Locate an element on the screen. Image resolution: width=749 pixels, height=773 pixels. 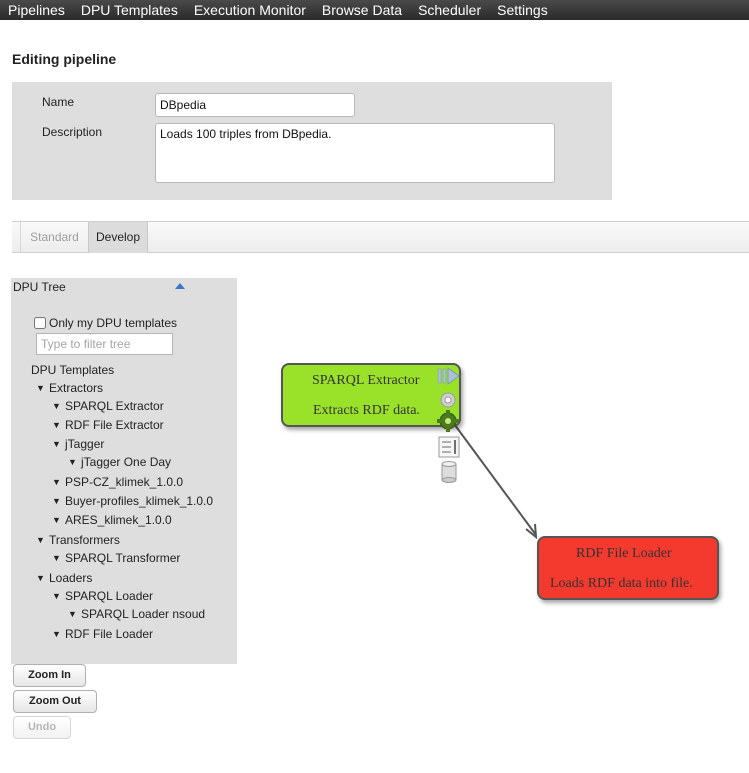
tree-node-jtagger: ▼ jTagger is located at coordinates (78, 444).